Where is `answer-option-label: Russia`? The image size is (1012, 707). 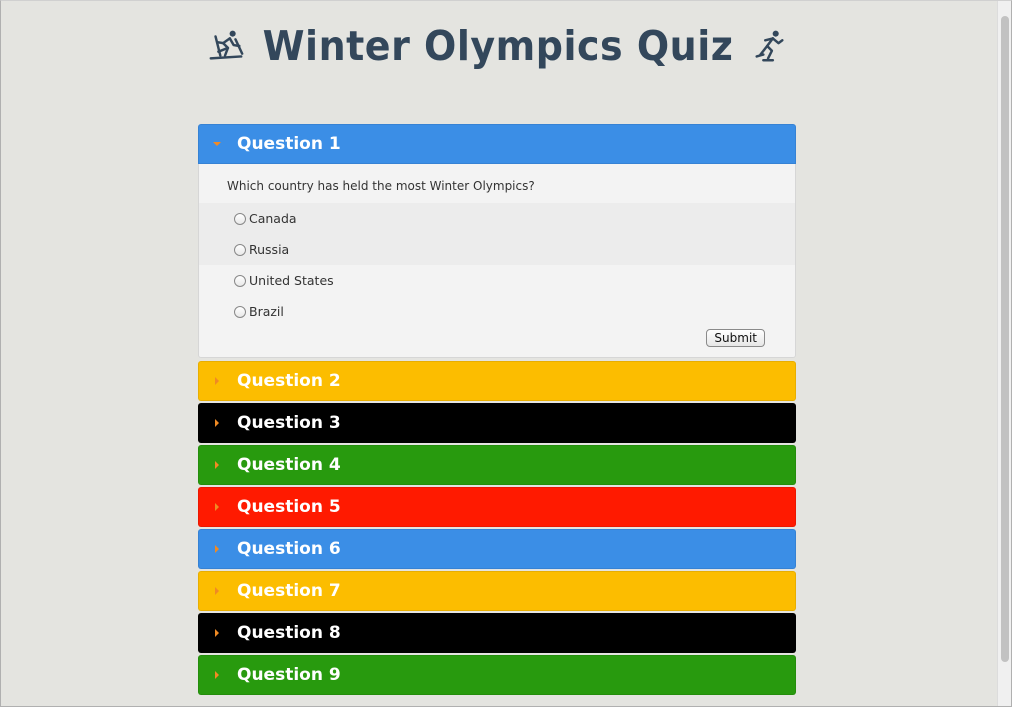
answer-option-label: Russia is located at coordinates (269, 249).